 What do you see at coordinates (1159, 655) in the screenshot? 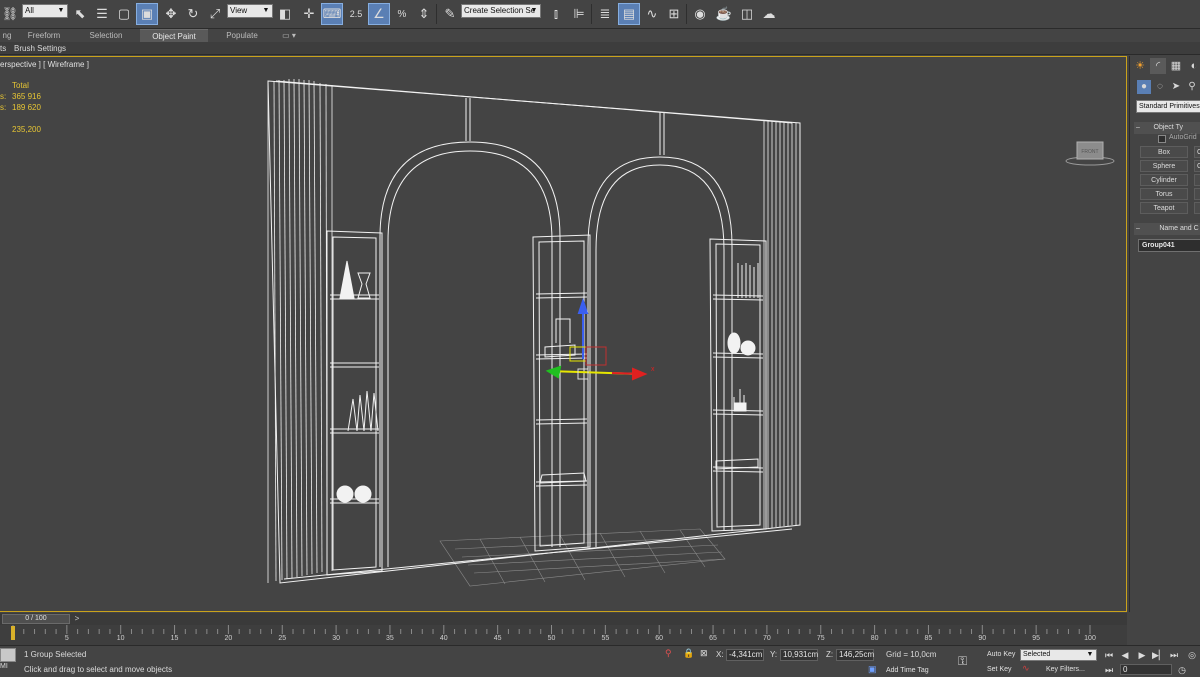
I see `next-frame-icon: ▶▏` at bounding box center [1159, 655].